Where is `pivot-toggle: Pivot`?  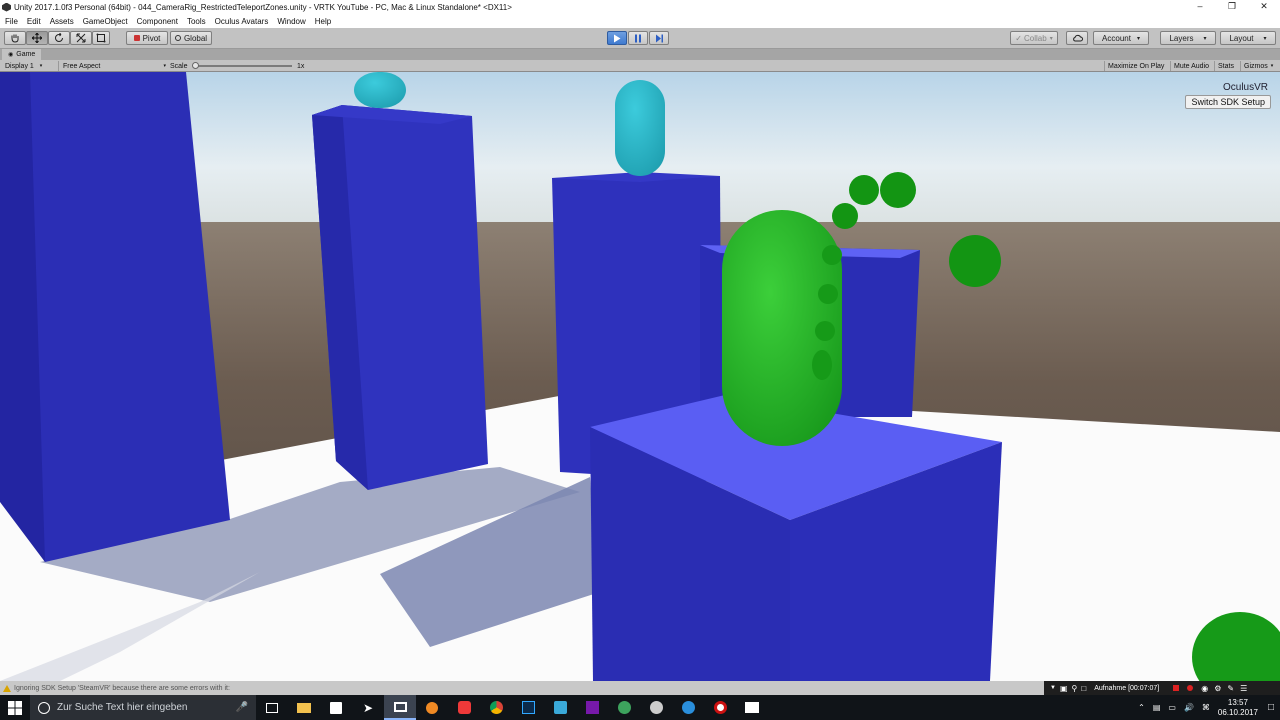
pivot-toggle: Pivot is located at coordinates (147, 38).